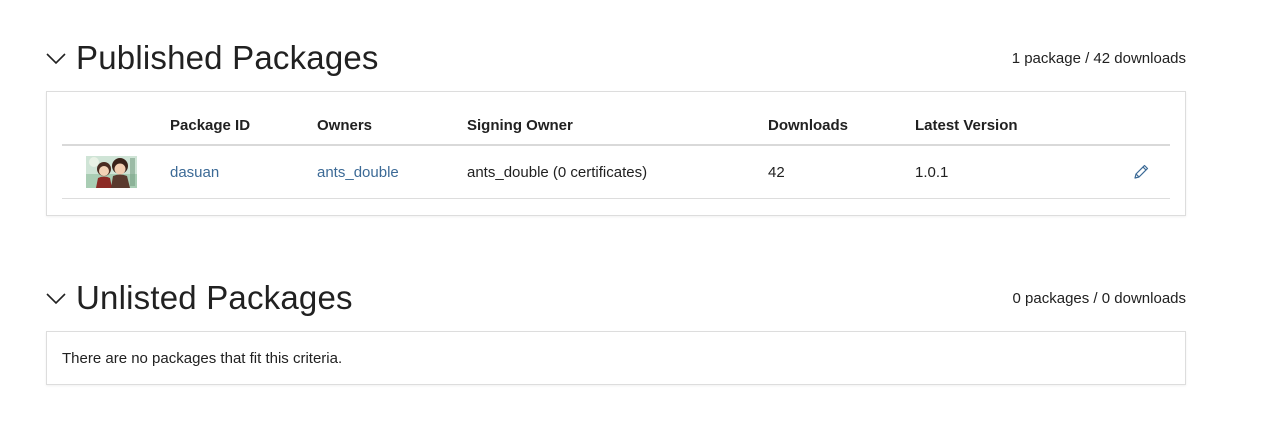 The image size is (1267, 423). Describe the element at coordinates (1000, 126) in the screenshot. I see `column-header-latest-version: Latest Version` at that location.